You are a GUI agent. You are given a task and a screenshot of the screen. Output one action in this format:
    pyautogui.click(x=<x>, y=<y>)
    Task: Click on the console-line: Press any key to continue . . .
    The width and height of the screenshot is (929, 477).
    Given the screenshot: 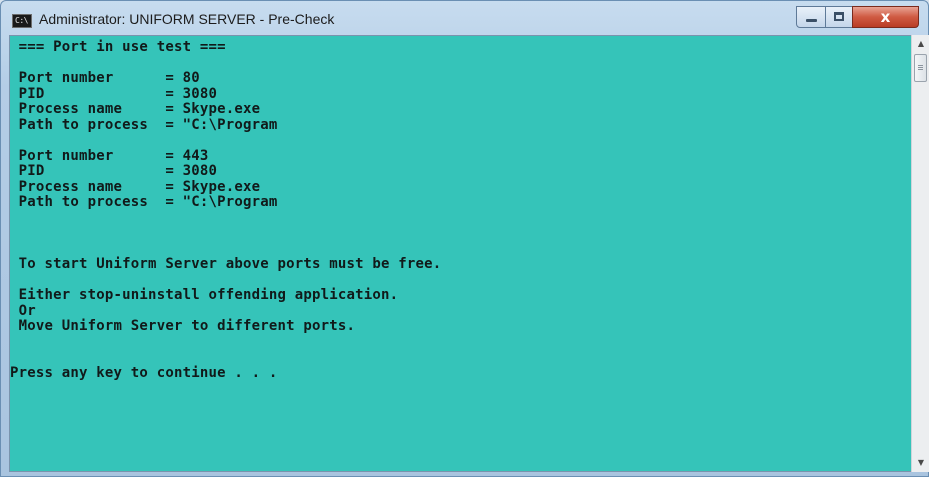 What is the action you would take?
    pyautogui.click(x=144, y=372)
    